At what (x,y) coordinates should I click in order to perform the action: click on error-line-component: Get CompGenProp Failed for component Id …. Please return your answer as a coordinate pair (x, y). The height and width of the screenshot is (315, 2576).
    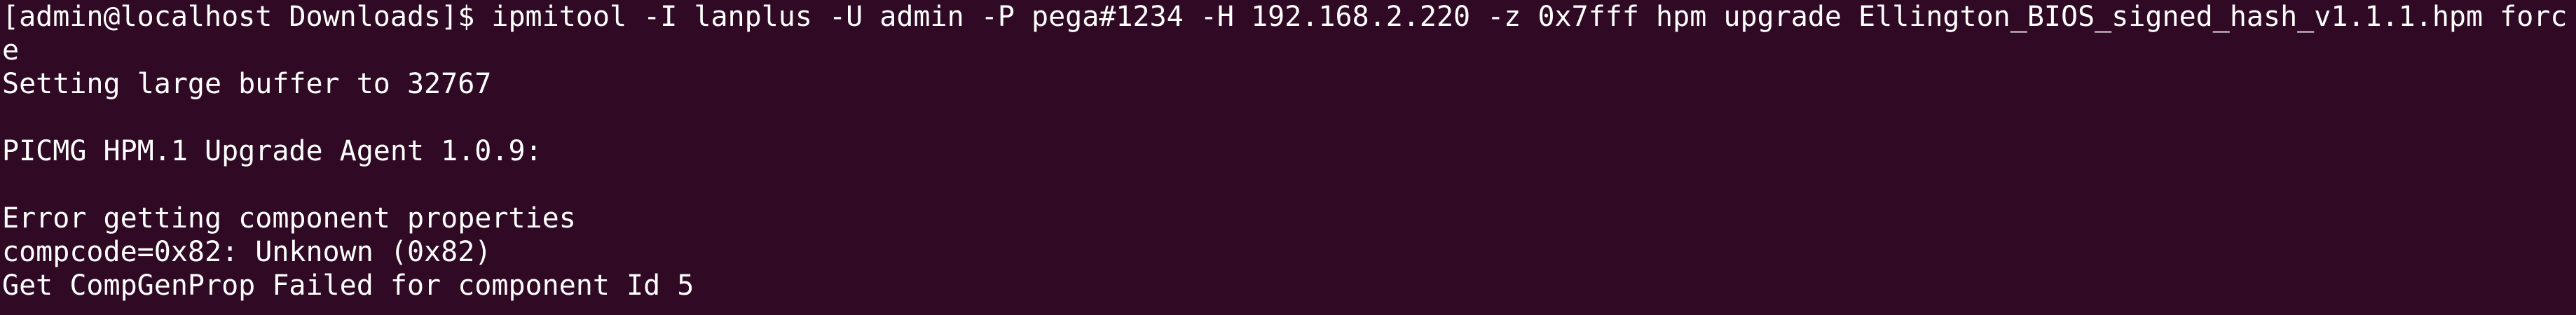
    Looking at the image, I should click on (348, 286).